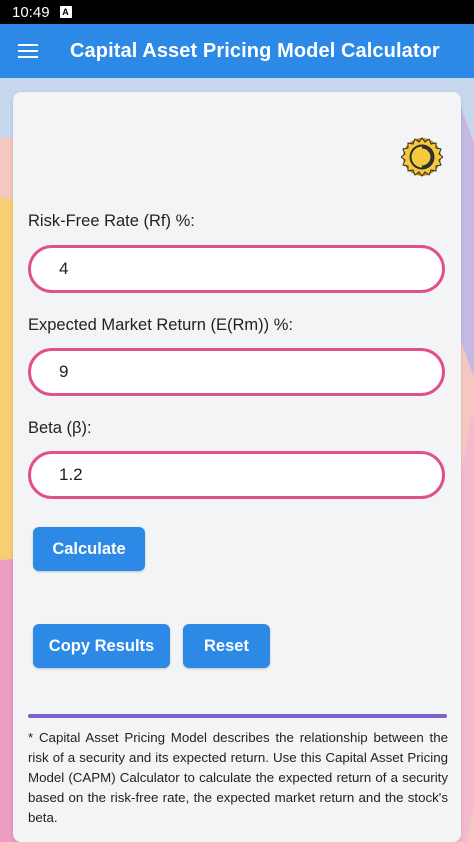  What do you see at coordinates (111, 221) in the screenshot?
I see `risk-free-rate-label: Risk-Free Rate (Rf) %:` at bounding box center [111, 221].